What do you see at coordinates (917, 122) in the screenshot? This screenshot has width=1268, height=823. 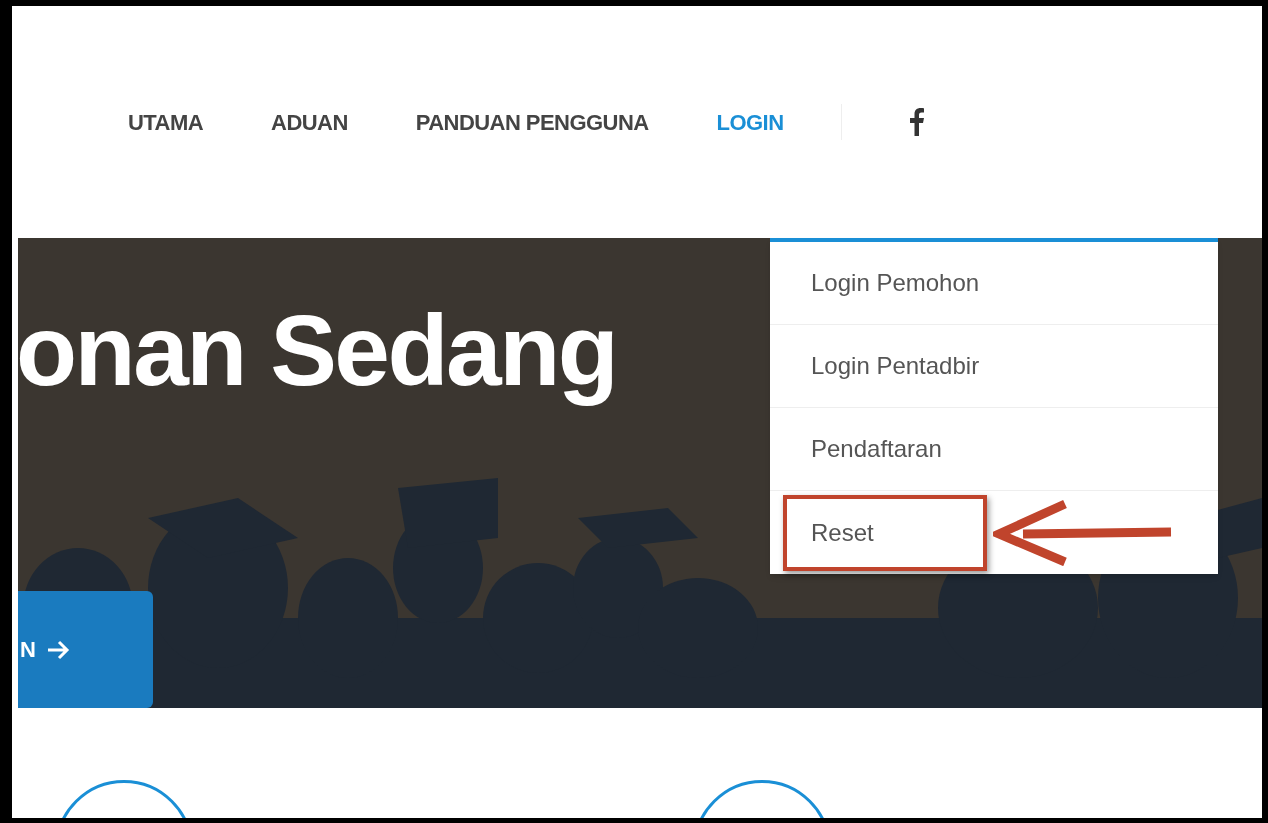 I see `facebook-icon` at bounding box center [917, 122].